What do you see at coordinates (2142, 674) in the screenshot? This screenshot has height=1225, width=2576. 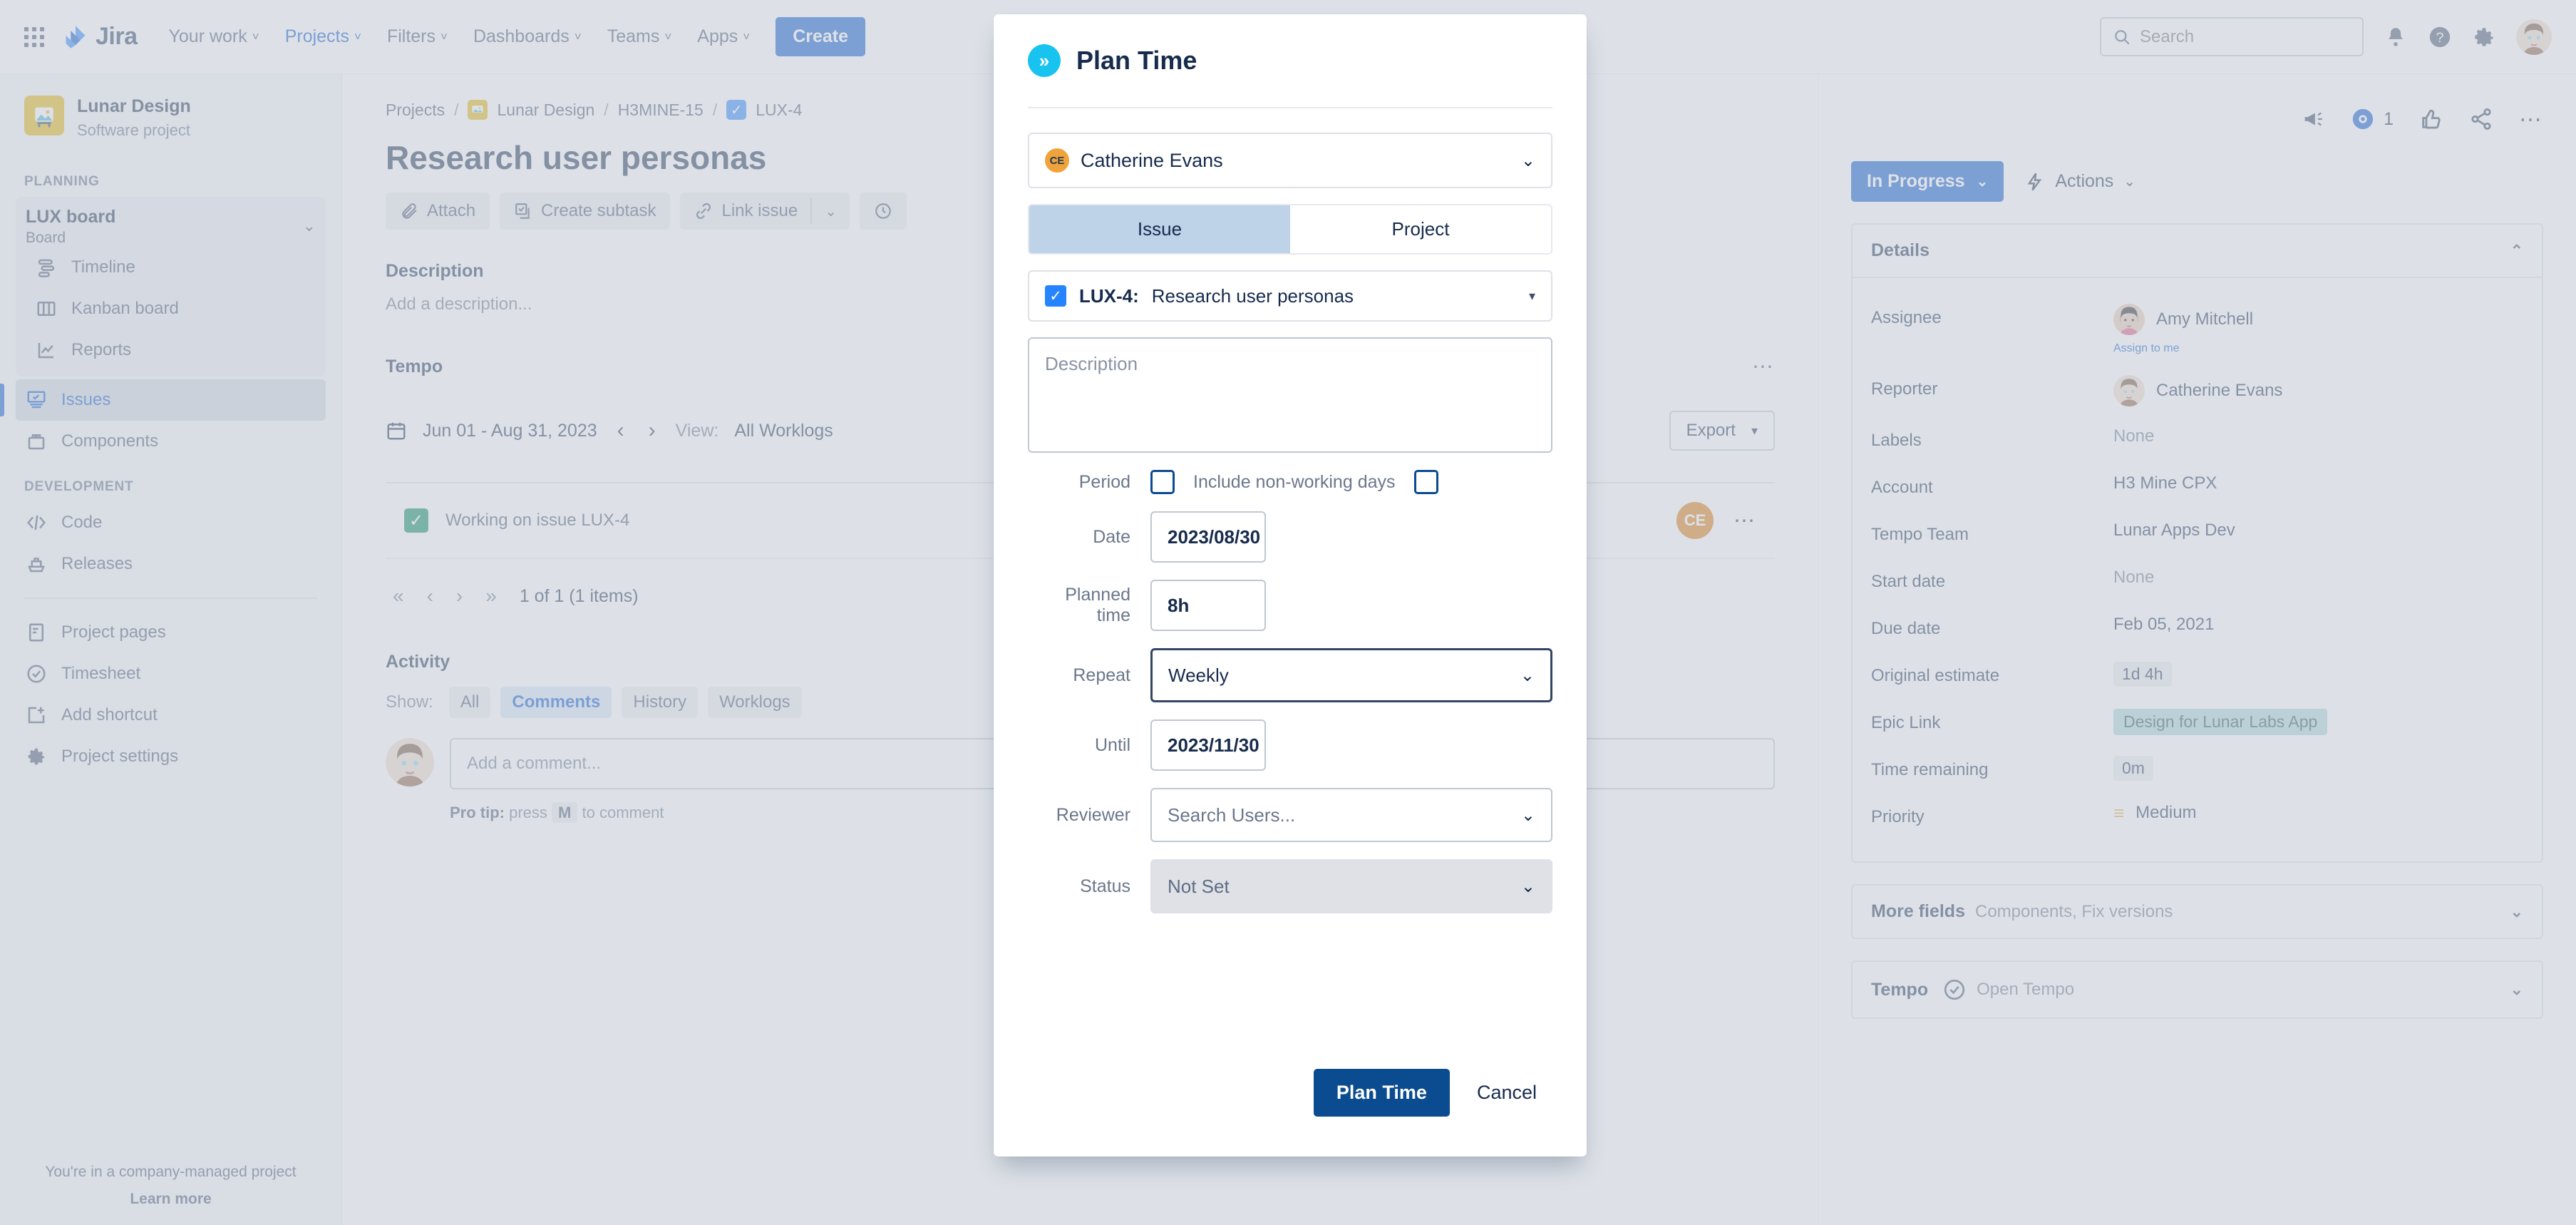 I see `original-estimate-pill: 1d 4h` at bounding box center [2142, 674].